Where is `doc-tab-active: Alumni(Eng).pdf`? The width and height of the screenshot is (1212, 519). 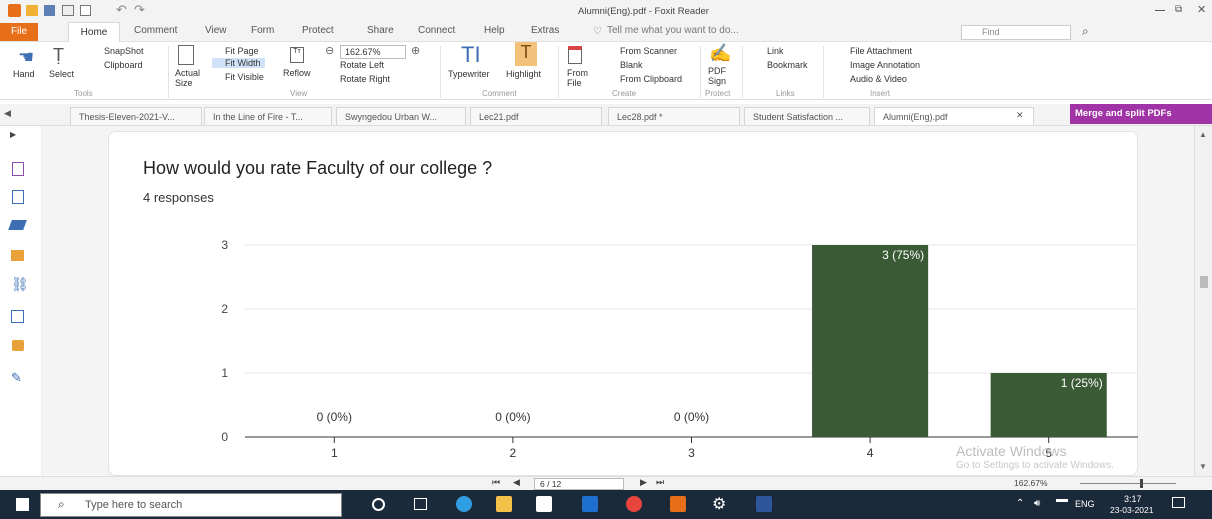 doc-tab-active: Alumni(Eng).pdf is located at coordinates (954, 116).